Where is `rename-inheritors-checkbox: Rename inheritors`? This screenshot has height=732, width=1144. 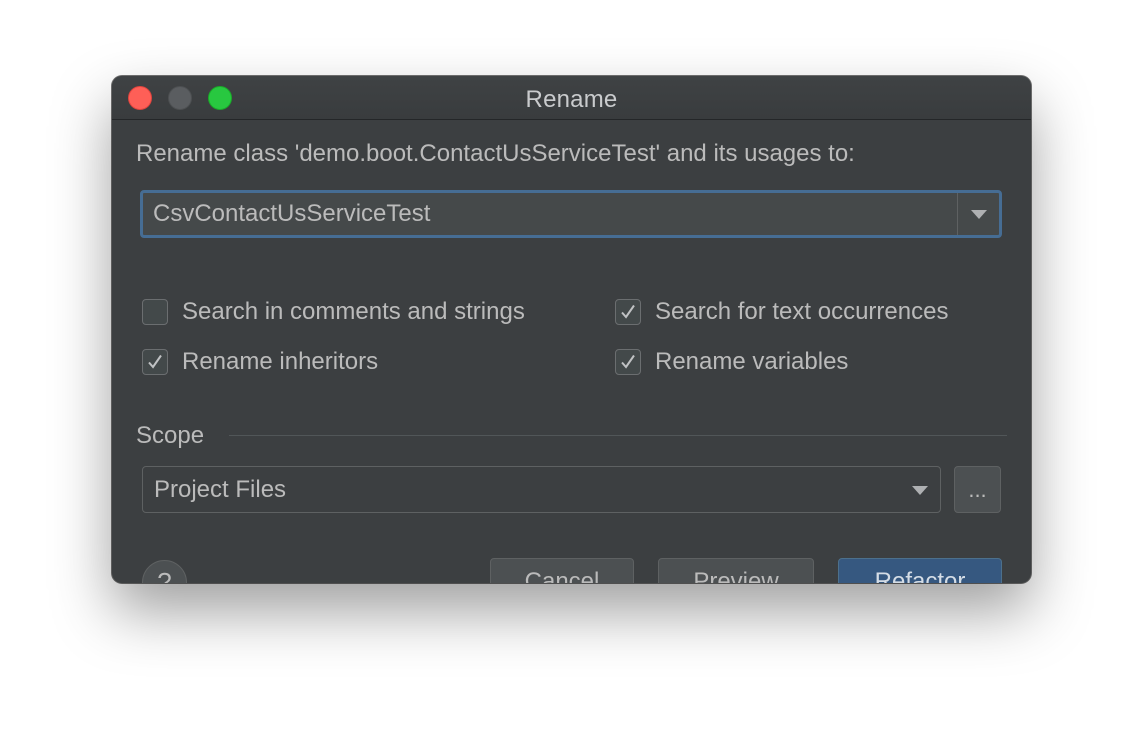 rename-inheritors-checkbox: Rename inheritors is located at coordinates (260, 362).